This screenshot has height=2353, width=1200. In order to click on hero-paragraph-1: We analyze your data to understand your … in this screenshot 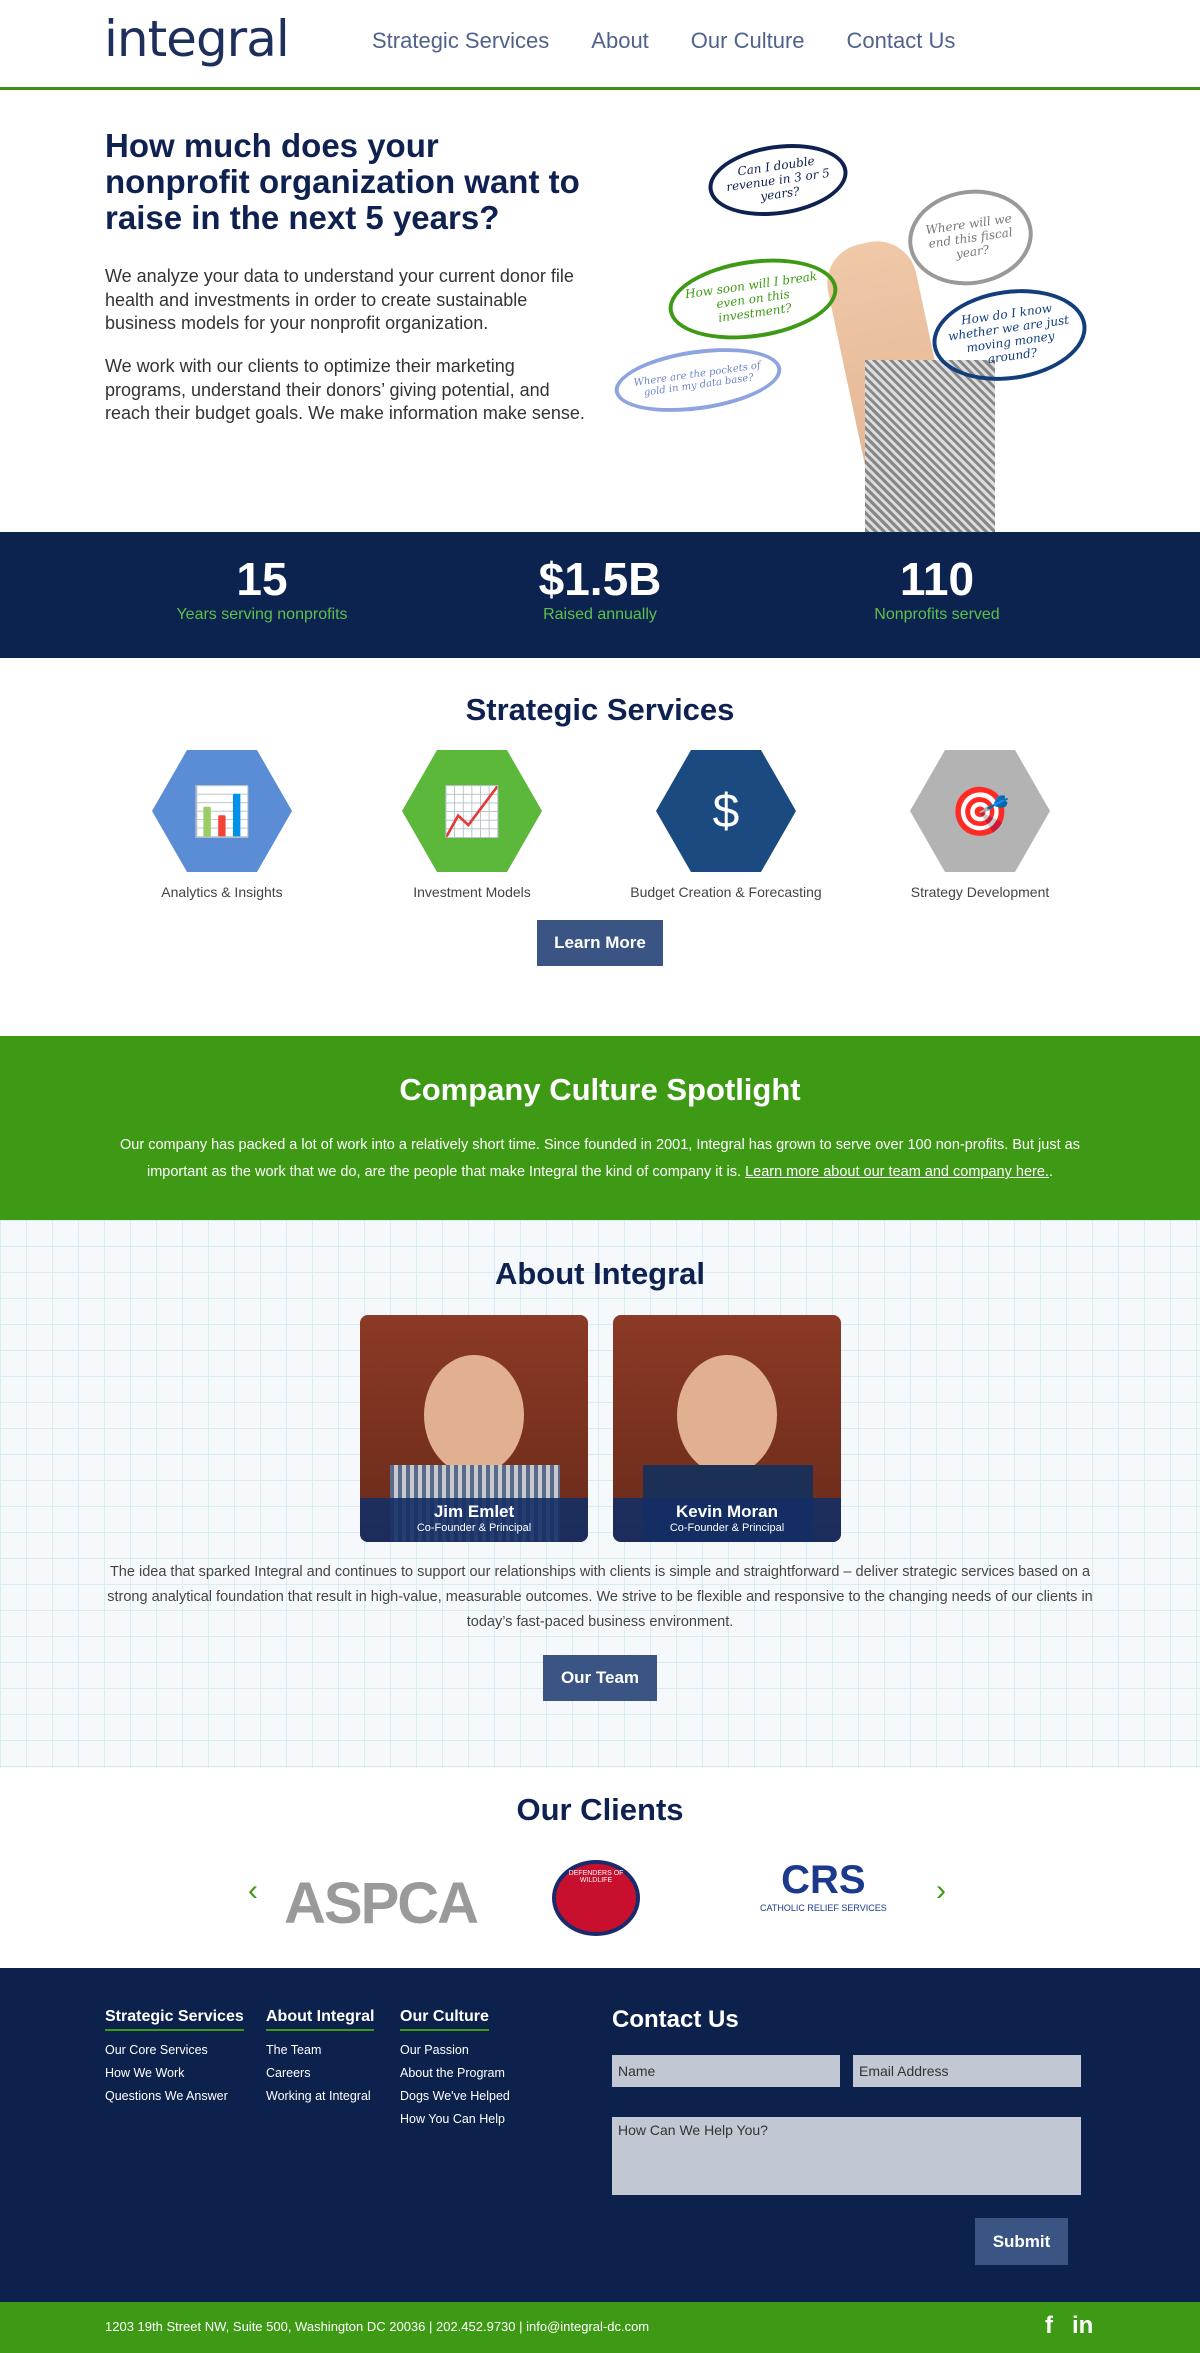, I will do `click(339, 299)`.